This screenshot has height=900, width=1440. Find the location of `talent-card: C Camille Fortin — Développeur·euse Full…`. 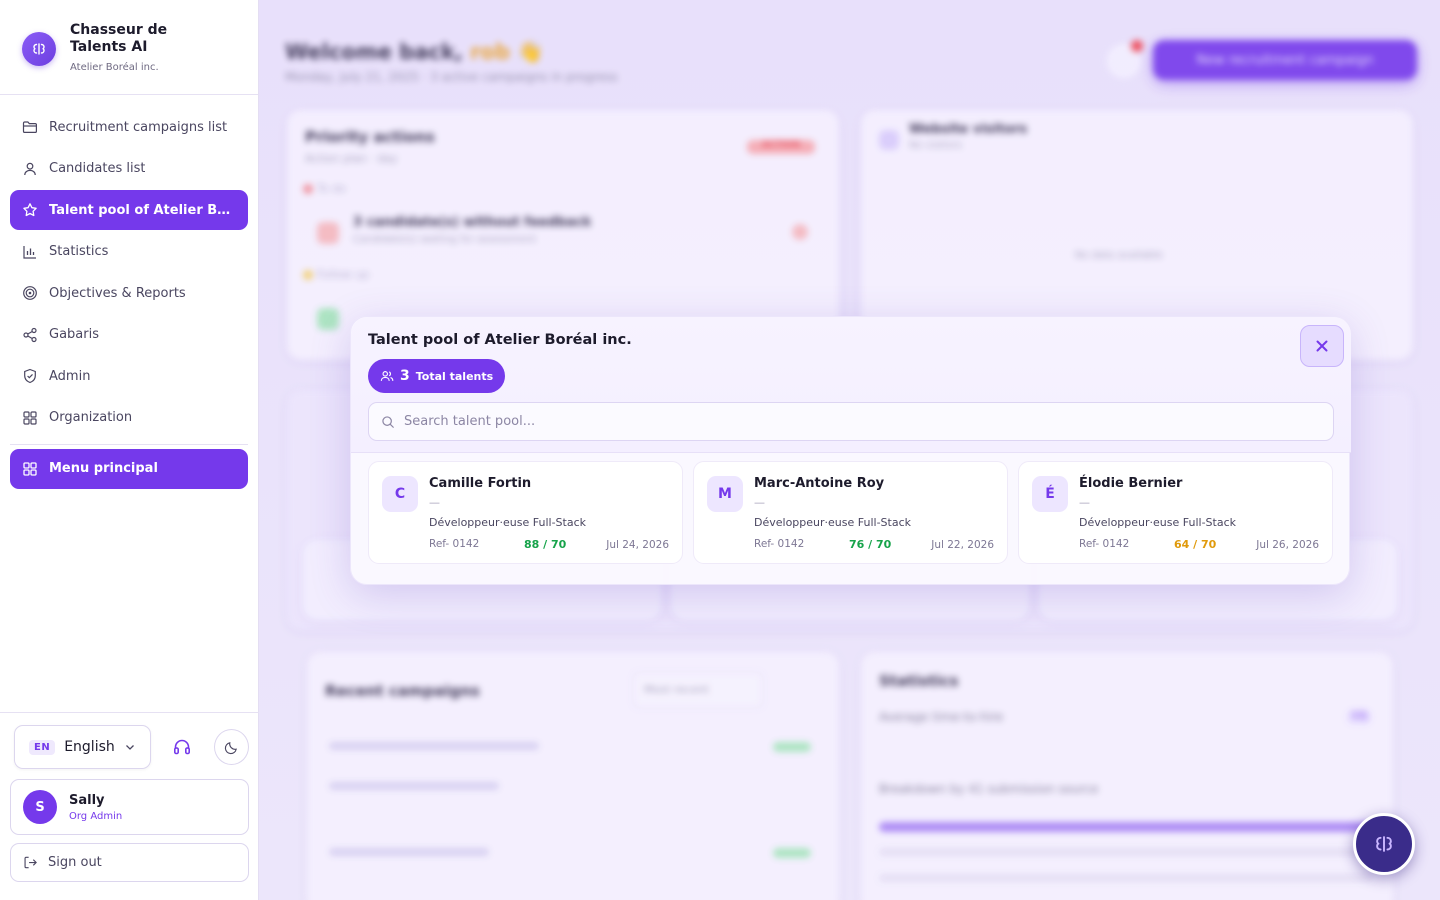

talent-card: C Camille Fortin — Développeur·euse Full… is located at coordinates (525, 512).